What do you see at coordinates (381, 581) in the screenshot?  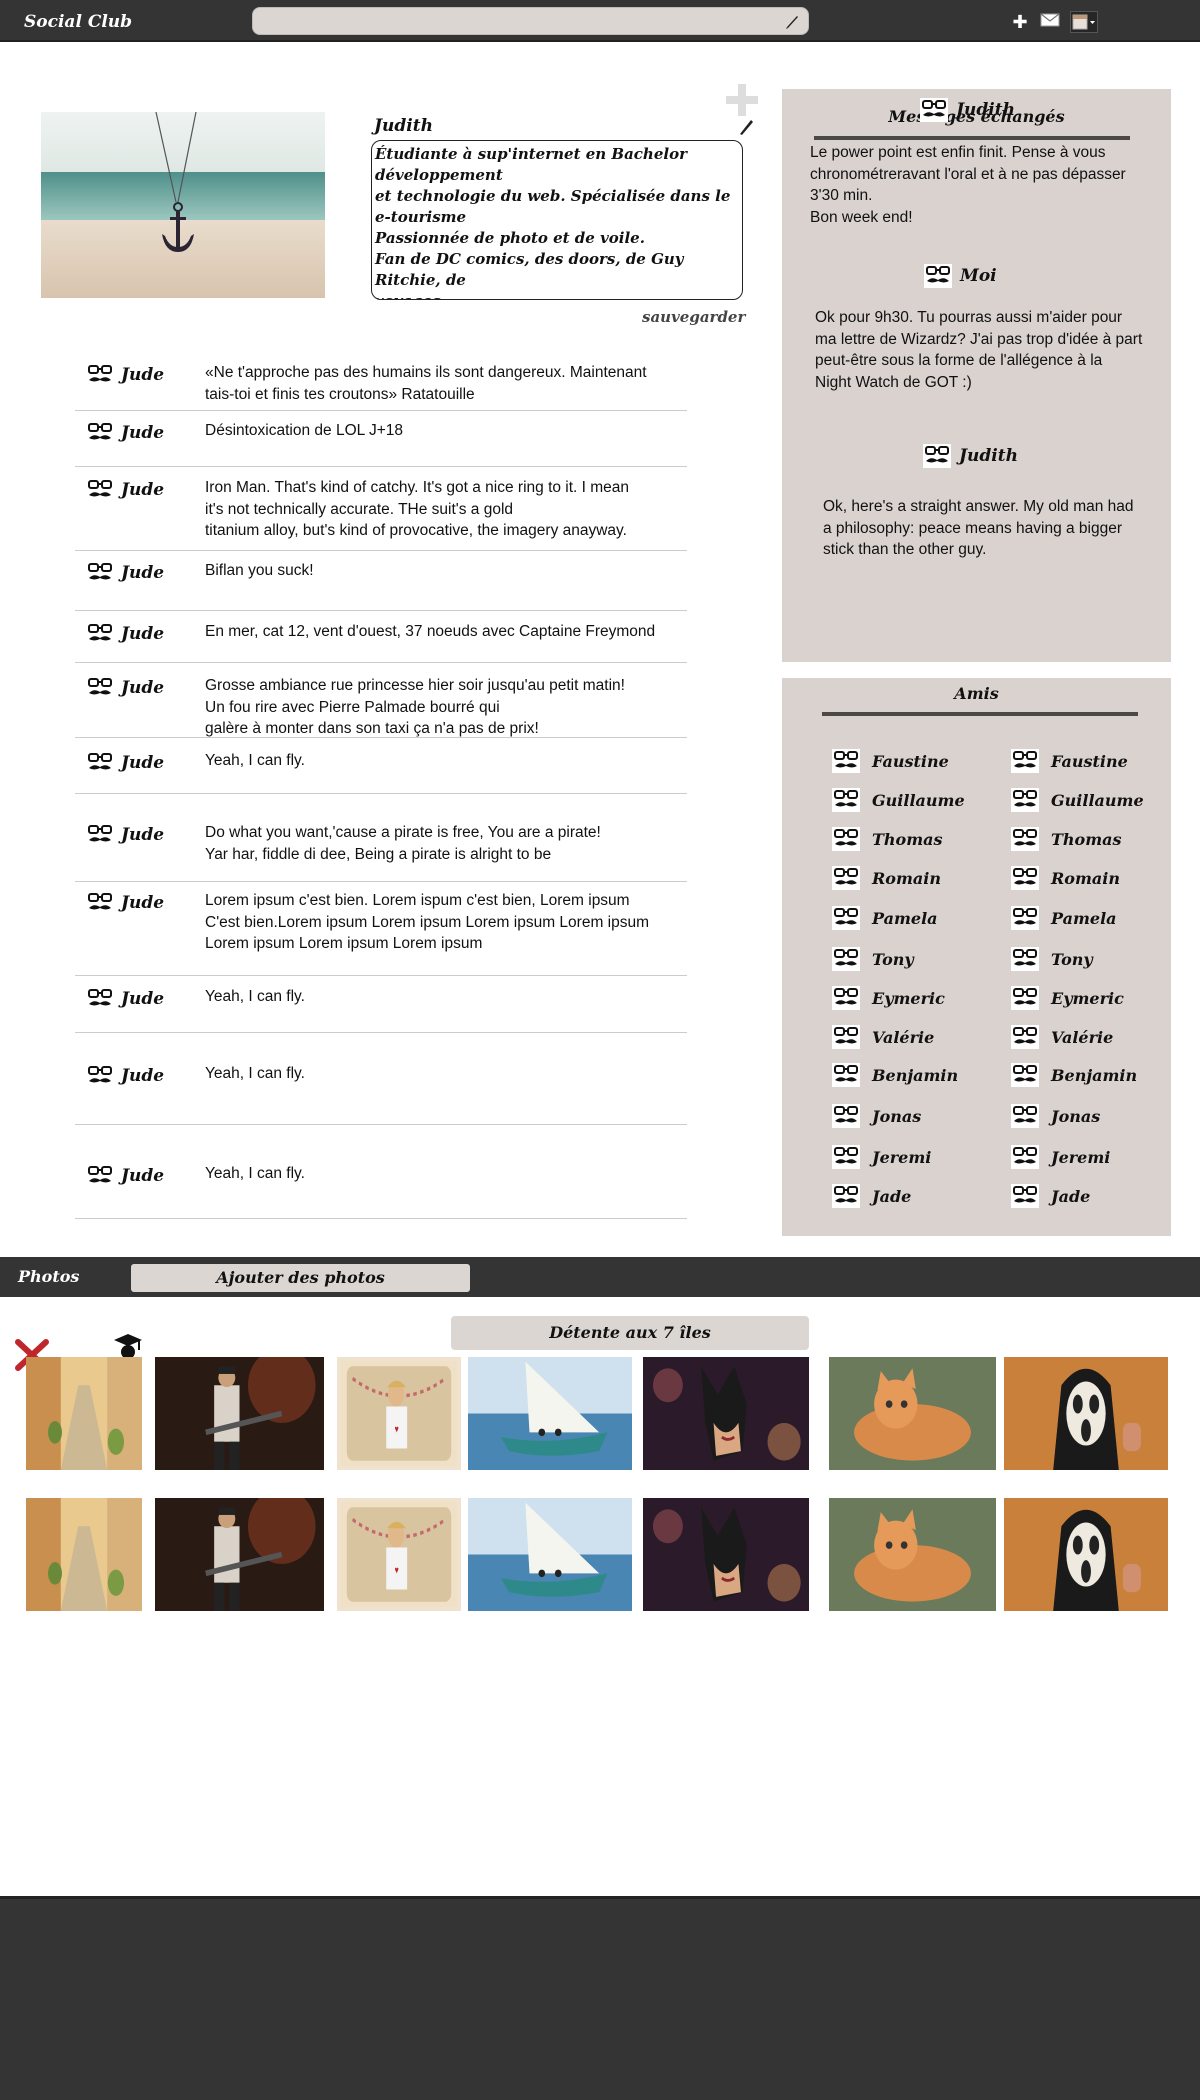 I see `feed-row: Jude Biflan you suck!` at bounding box center [381, 581].